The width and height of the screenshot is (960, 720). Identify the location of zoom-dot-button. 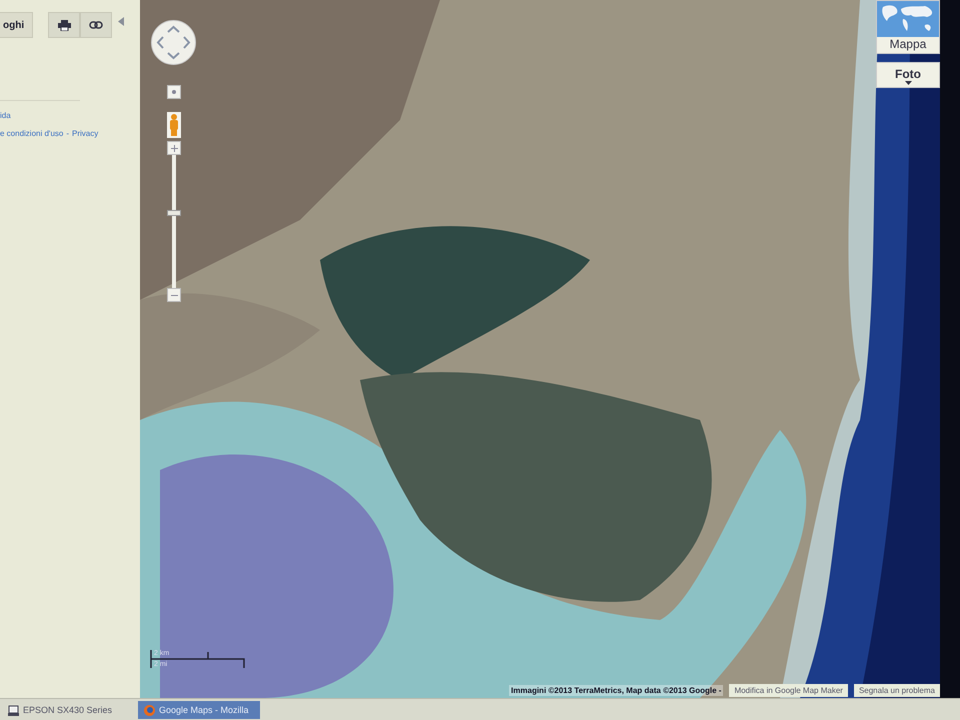
(174, 92).